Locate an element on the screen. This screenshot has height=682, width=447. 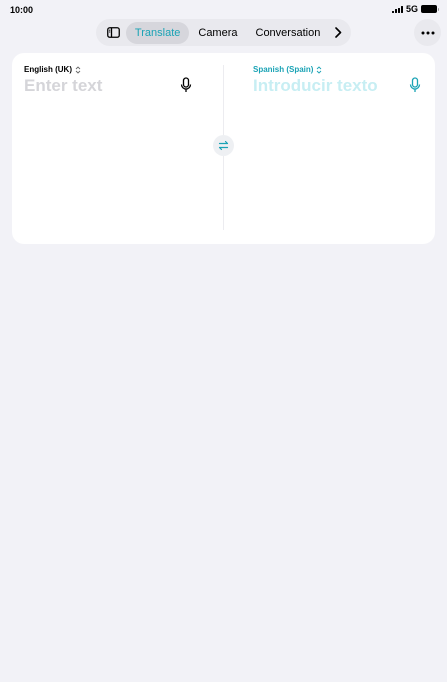
source-language-label: English (UK) is located at coordinates (48, 69).